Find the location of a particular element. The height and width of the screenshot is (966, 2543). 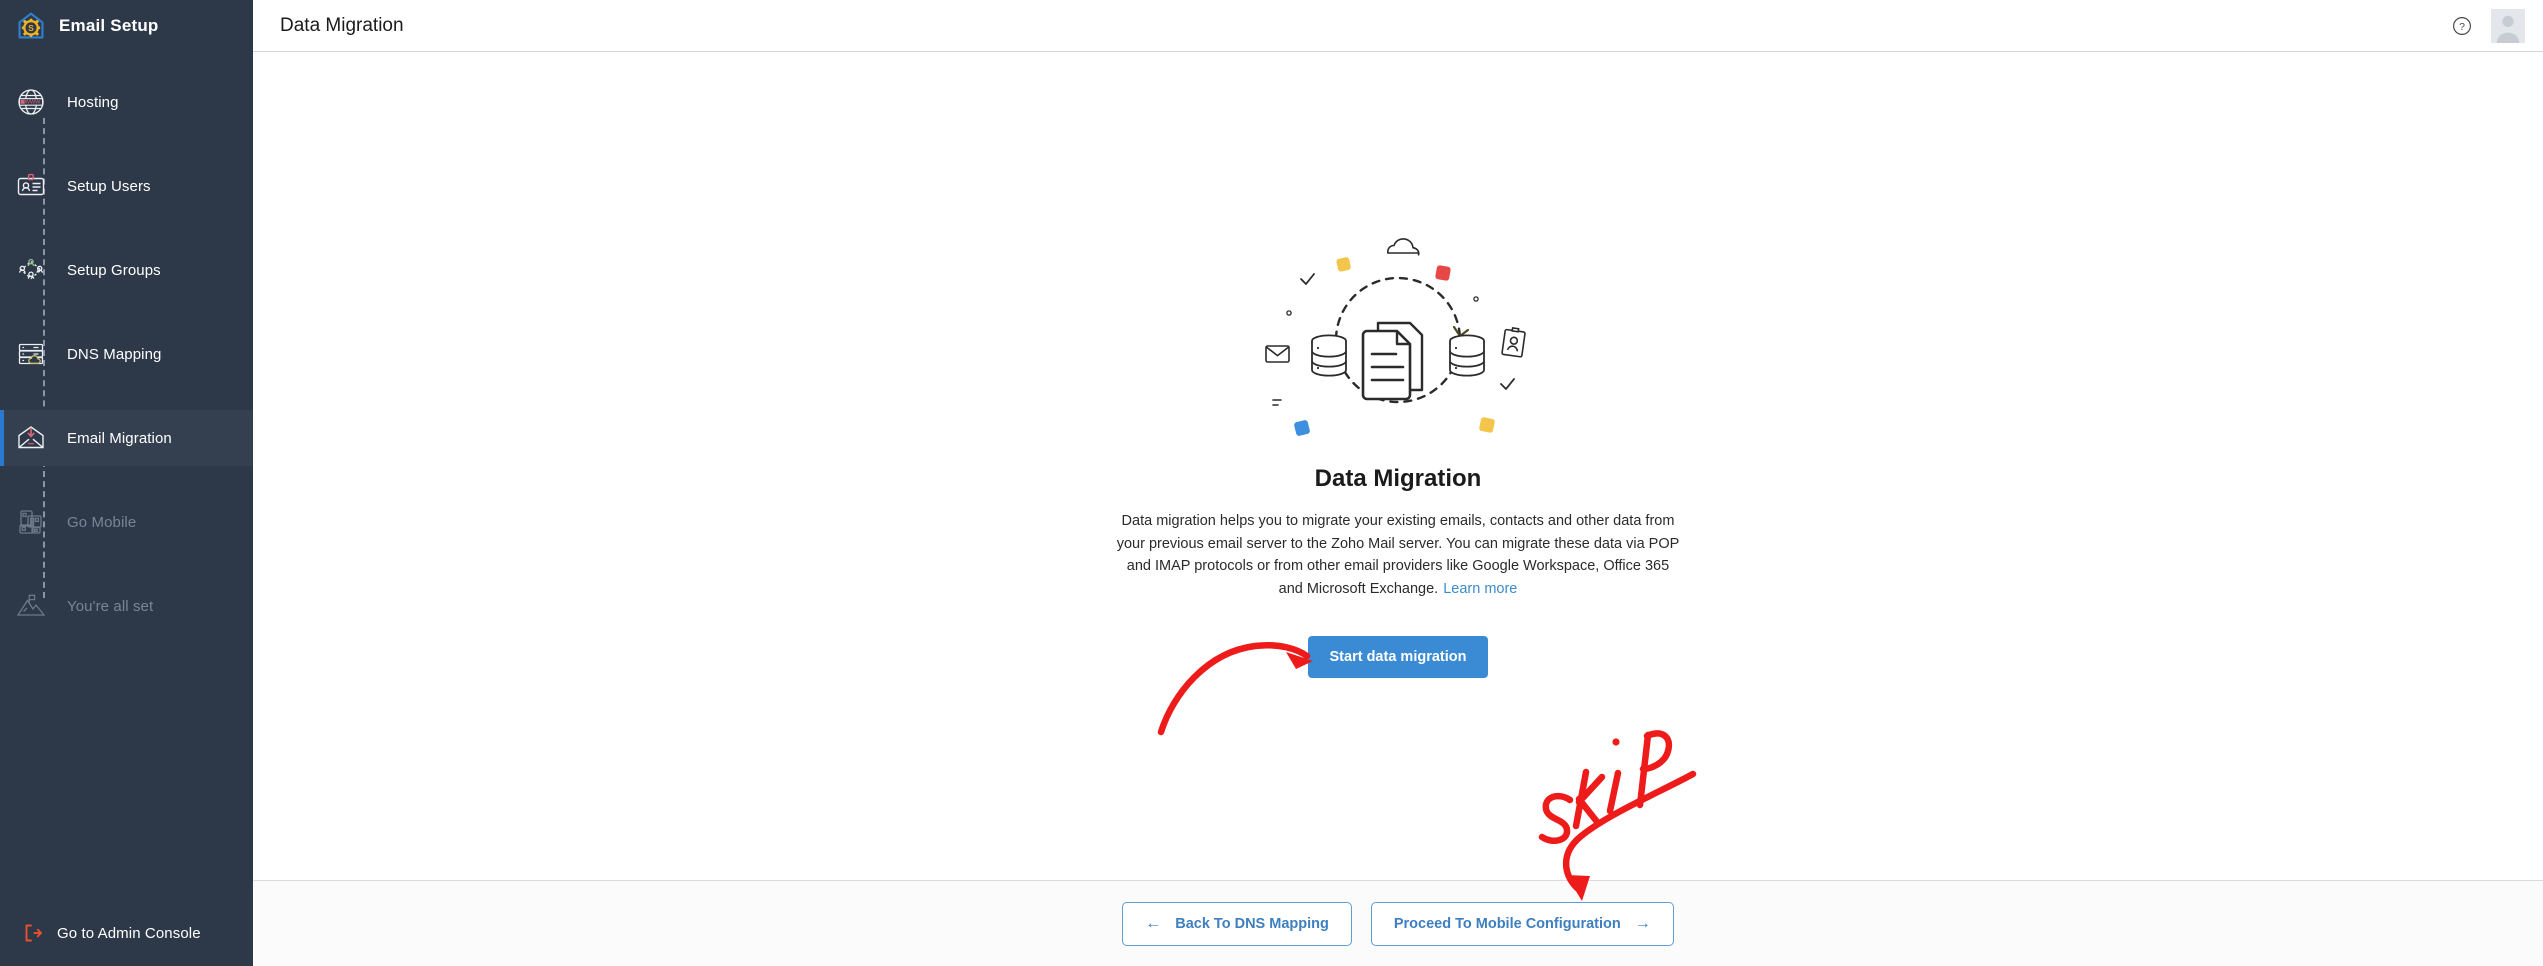

sidebar-item-label: Setup Users is located at coordinates (109, 186).